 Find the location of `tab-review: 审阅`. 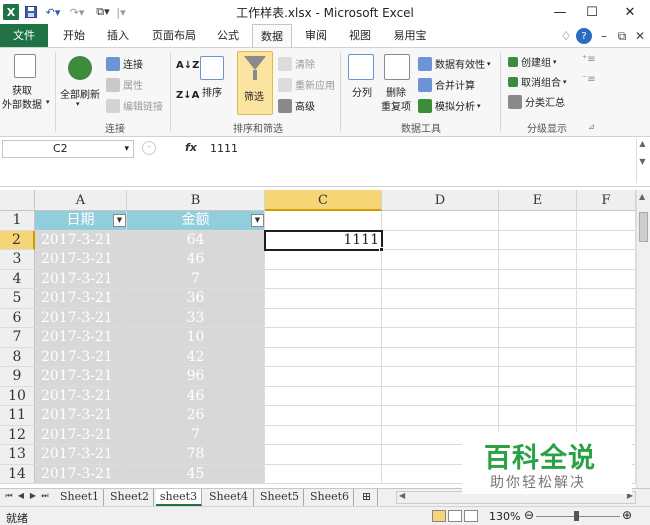

tab-review: 审阅 is located at coordinates (316, 36).